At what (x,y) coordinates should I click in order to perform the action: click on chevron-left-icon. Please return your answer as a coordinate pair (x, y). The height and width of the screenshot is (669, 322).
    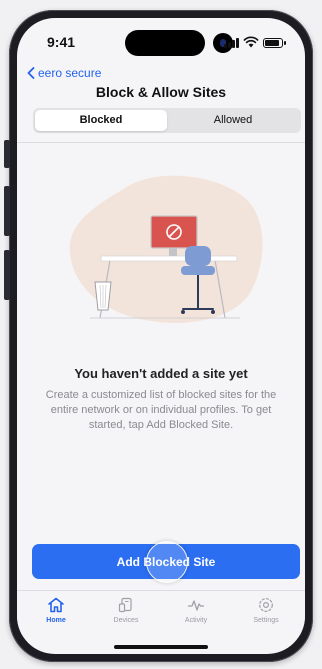
    Looking at the image, I should click on (31, 73).